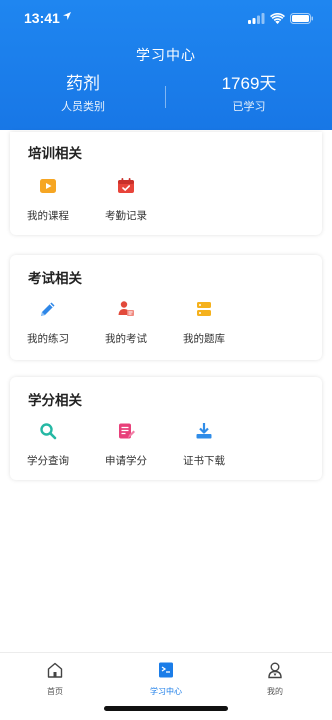 This screenshot has width=332, height=720. Describe the element at coordinates (204, 339) in the screenshot. I see `my-question-bank-label: 我的题库` at that location.